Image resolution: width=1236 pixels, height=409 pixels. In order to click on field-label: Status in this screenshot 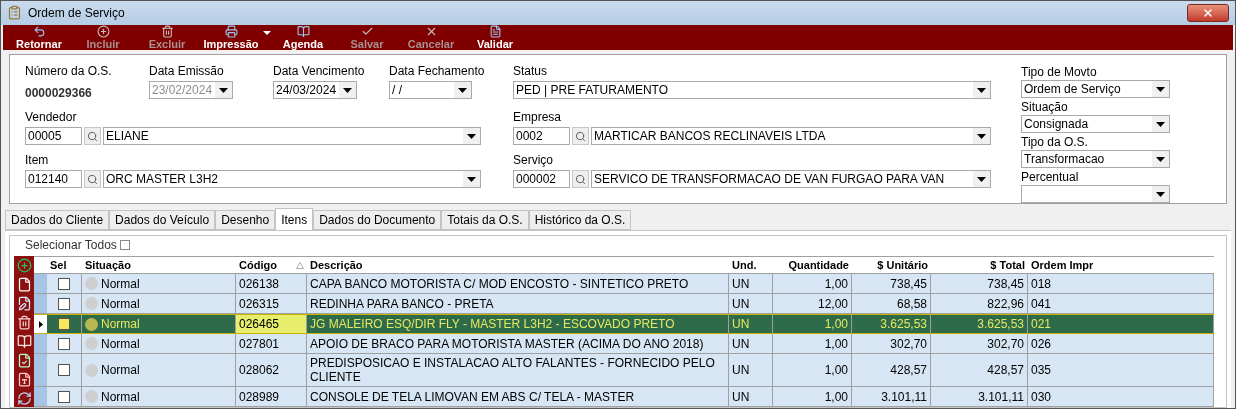, I will do `click(531, 71)`.